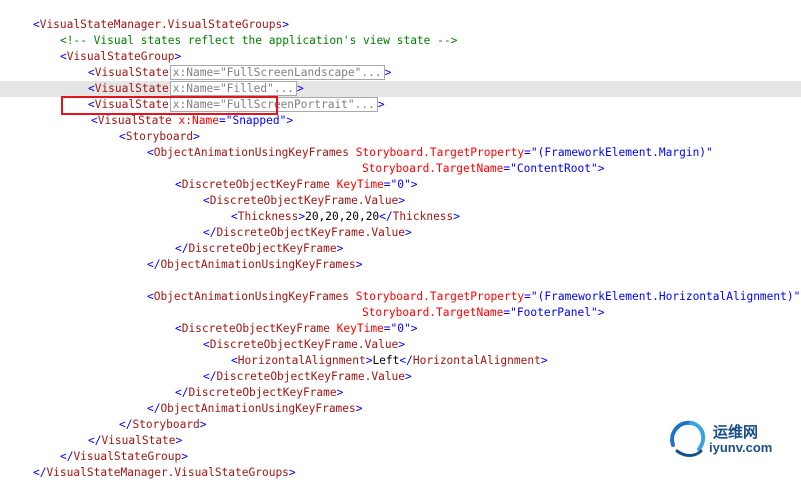 The image size is (801, 497). Describe the element at coordinates (736, 432) in the screenshot. I see `watermark-cn-text: 运维网` at that location.